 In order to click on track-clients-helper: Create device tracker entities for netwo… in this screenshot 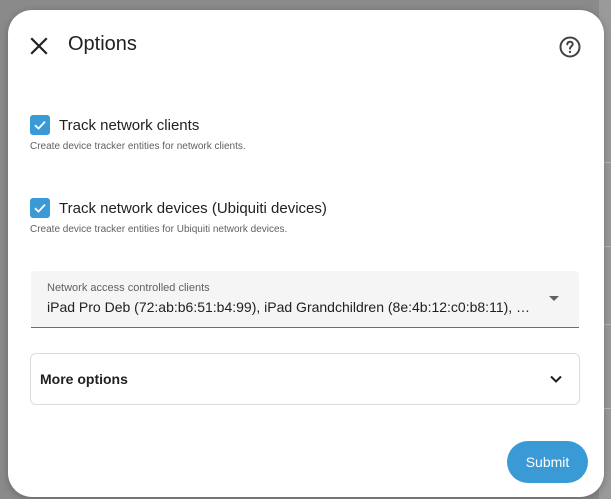, I will do `click(138, 146)`.